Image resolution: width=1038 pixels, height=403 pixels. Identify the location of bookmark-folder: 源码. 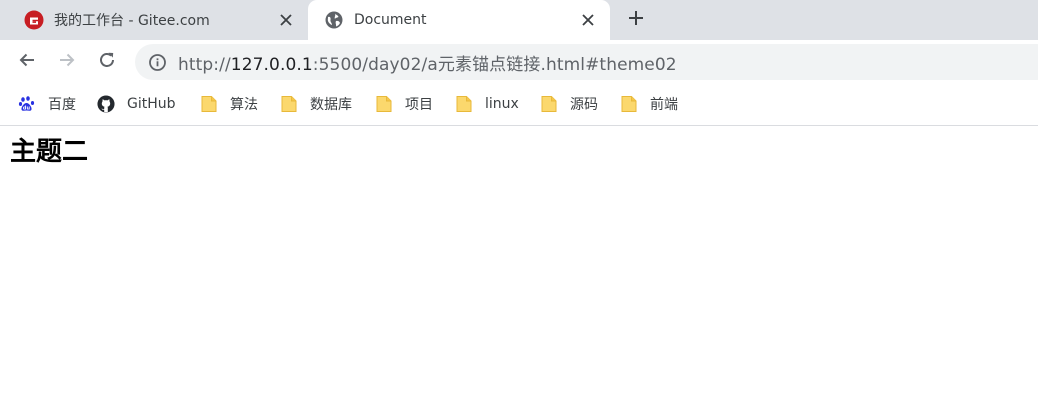
(569, 104).